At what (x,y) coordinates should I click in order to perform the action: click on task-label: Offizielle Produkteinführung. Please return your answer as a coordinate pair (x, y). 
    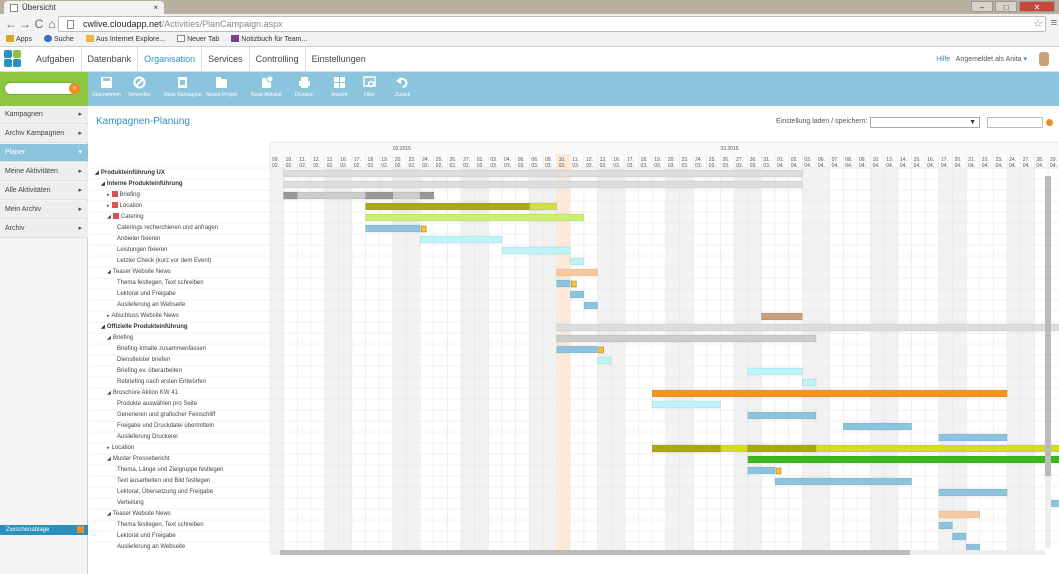
    Looking at the image, I should click on (147, 327).